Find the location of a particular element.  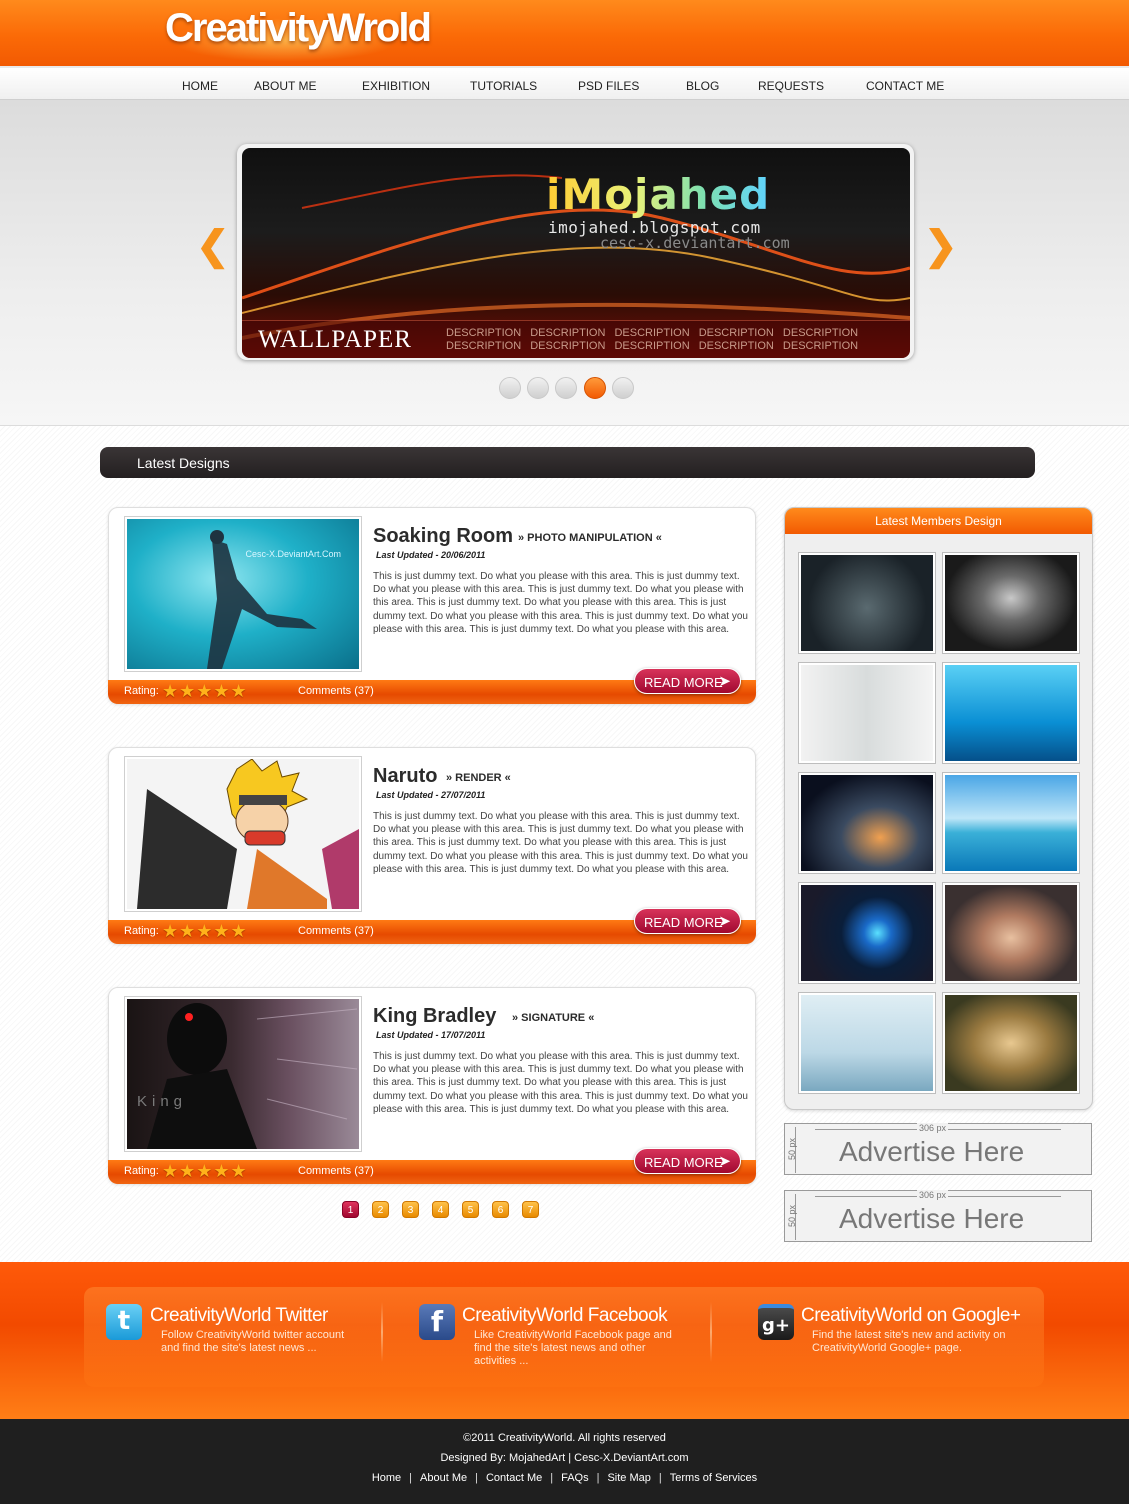

slider-prev-icon: ❮ is located at coordinates (213, 246).